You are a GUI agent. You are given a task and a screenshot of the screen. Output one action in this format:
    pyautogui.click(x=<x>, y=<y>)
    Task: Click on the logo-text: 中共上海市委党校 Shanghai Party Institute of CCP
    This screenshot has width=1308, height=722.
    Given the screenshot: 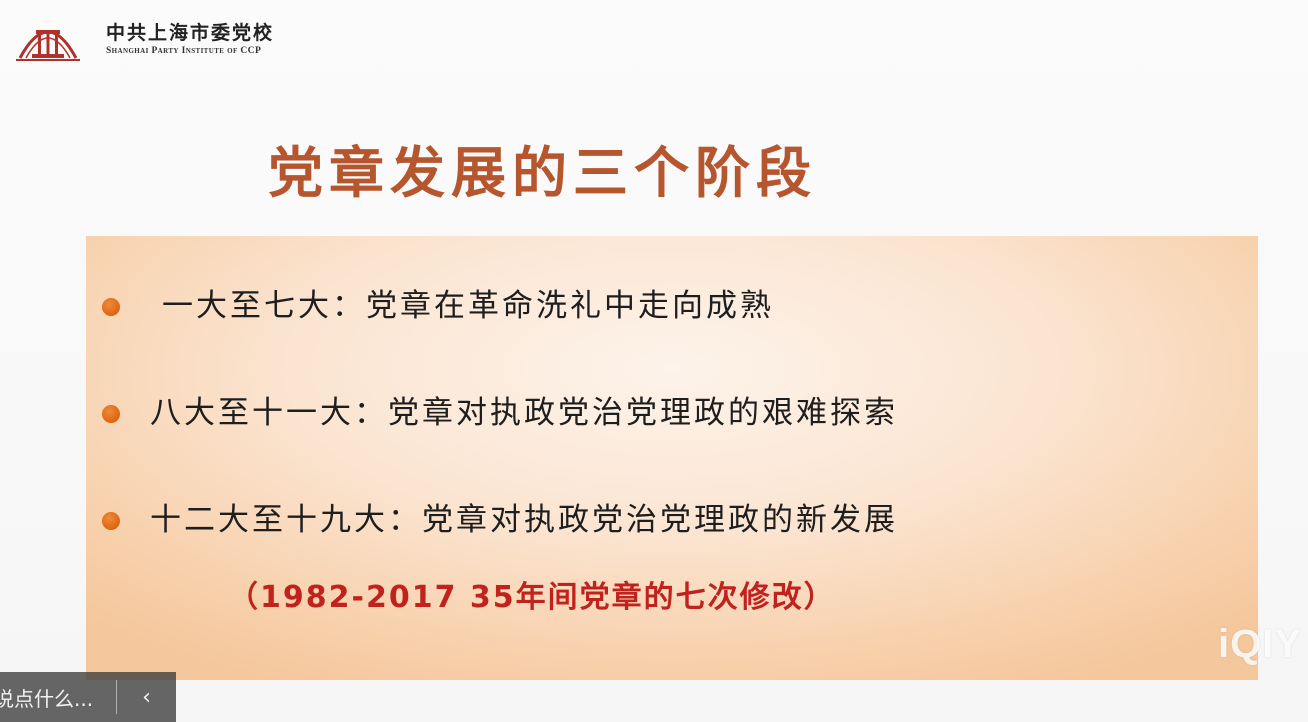 What is the action you would take?
    pyautogui.click(x=190, y=38)
    